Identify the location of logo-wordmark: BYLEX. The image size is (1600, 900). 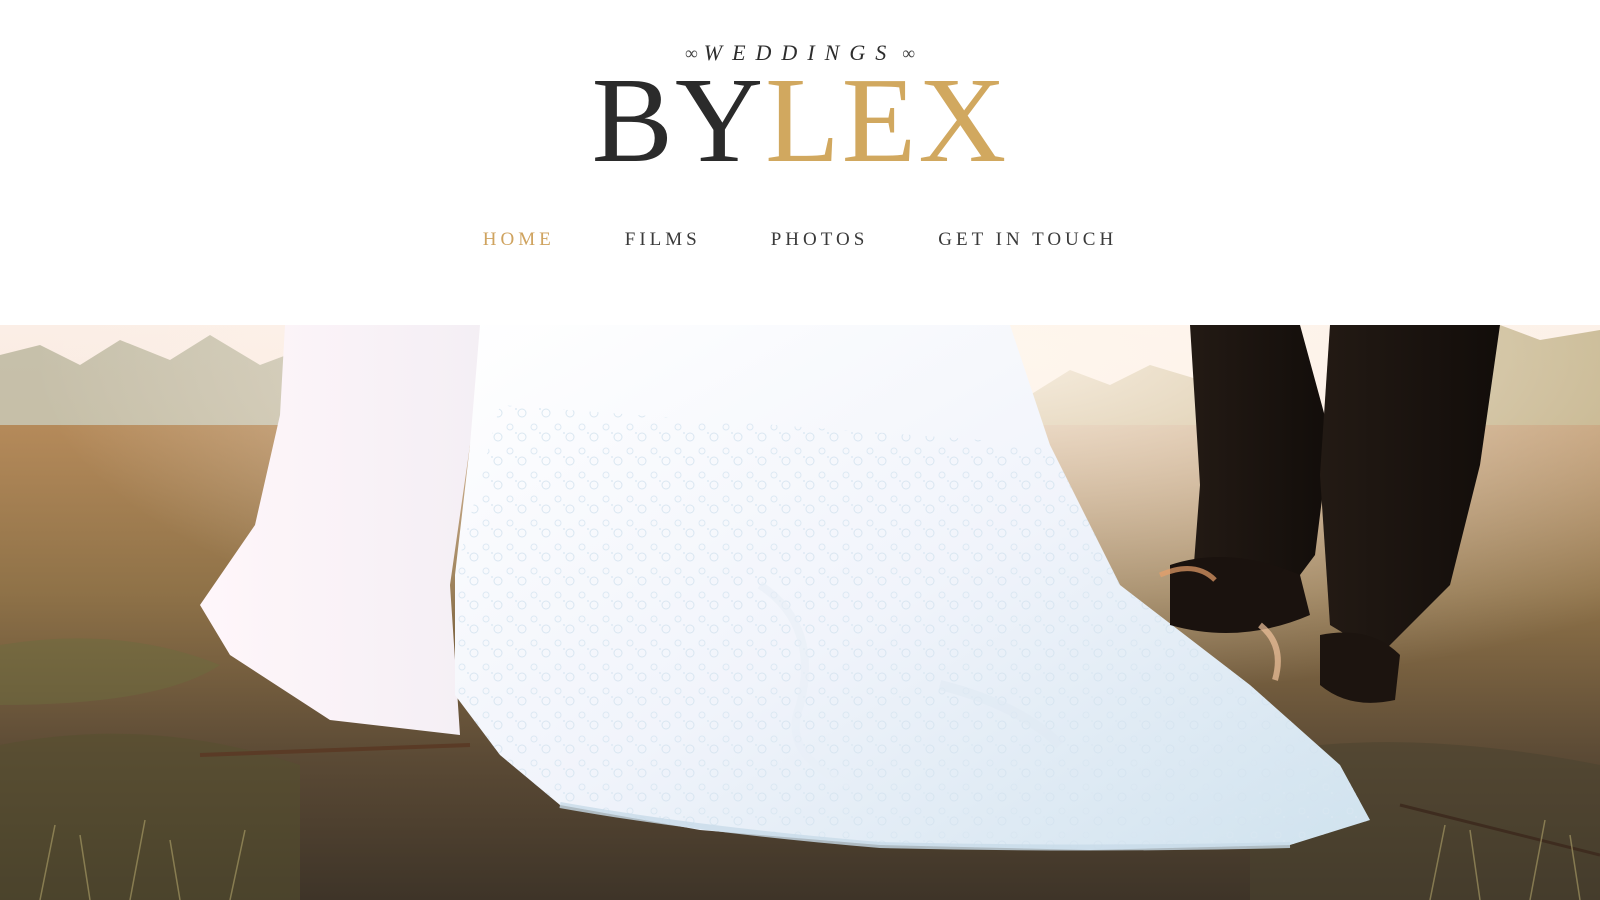
(800, 121).